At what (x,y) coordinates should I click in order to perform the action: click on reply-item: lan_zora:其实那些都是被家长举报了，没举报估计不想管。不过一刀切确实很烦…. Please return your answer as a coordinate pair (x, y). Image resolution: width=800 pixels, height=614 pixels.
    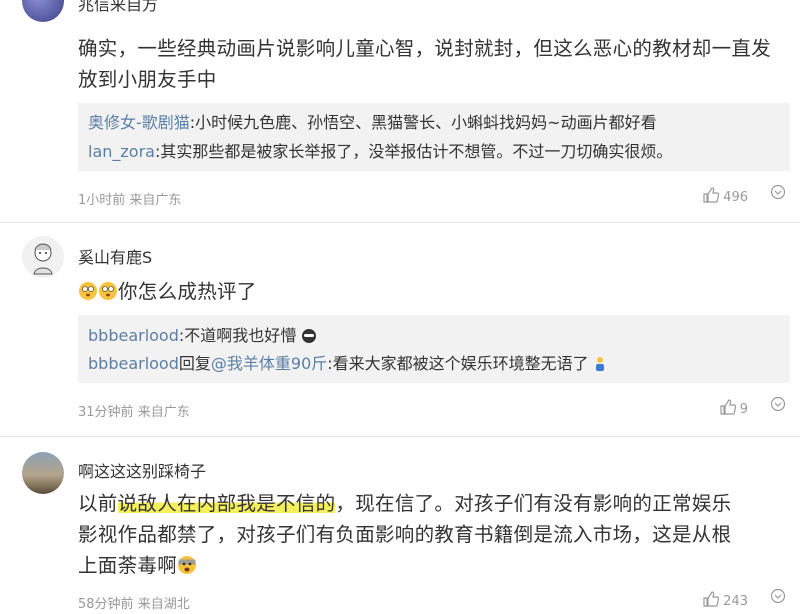
    Looking at the image, I should click on (380, 152).